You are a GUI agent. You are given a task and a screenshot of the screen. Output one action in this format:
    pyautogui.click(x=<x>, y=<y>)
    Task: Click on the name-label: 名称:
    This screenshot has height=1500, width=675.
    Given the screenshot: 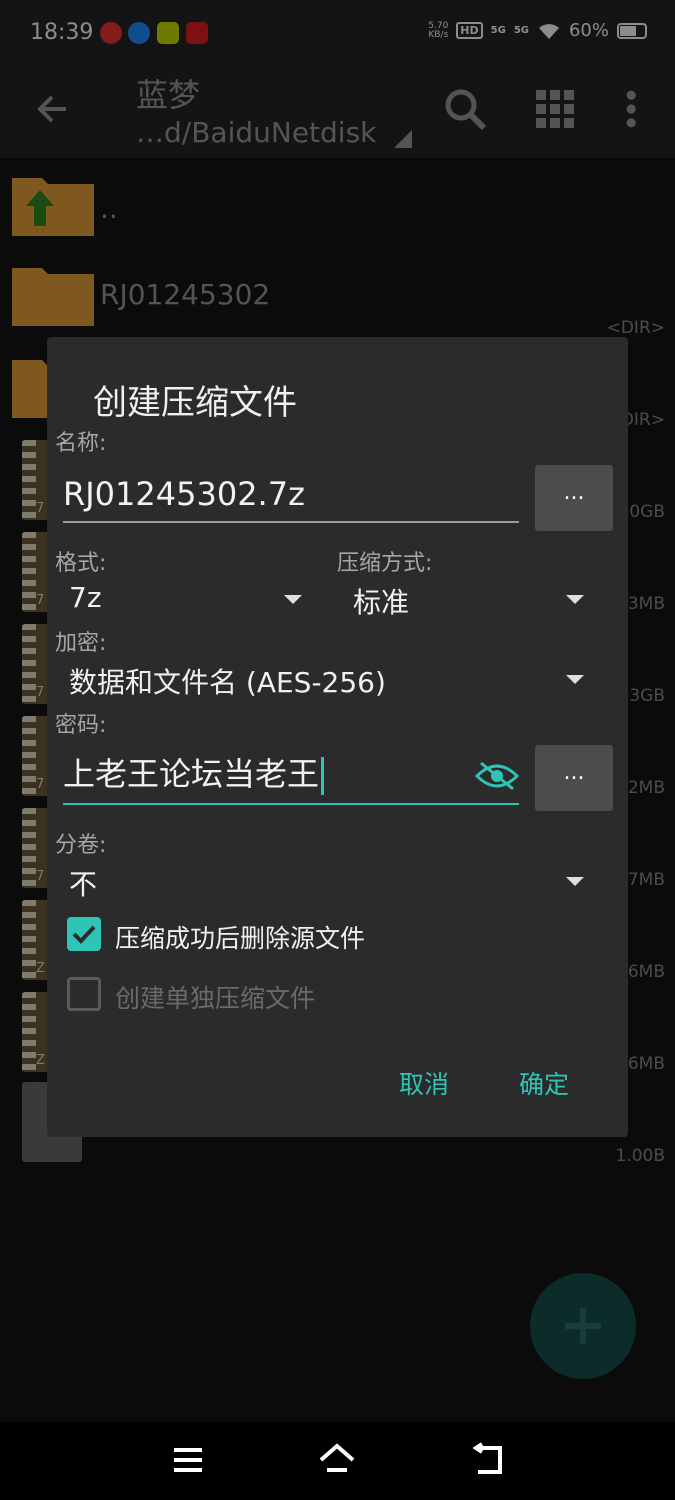 What is the action you would take?
    pyautogui.click(x=81, y=443)
    